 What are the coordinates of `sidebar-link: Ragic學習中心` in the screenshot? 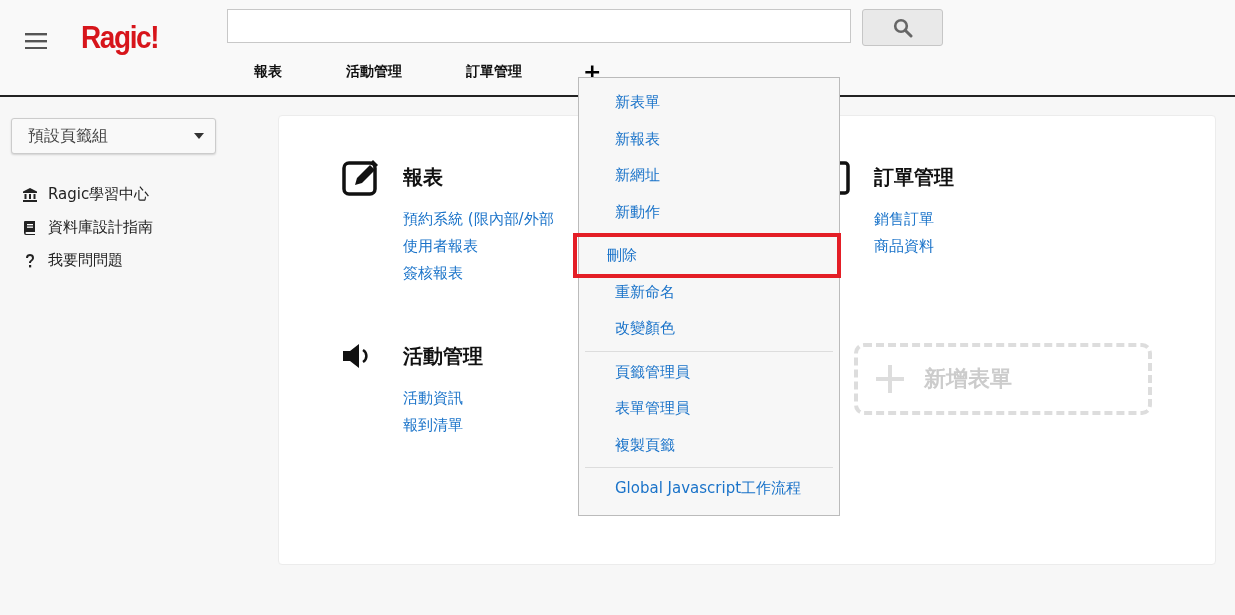 It's located at (99, 194).